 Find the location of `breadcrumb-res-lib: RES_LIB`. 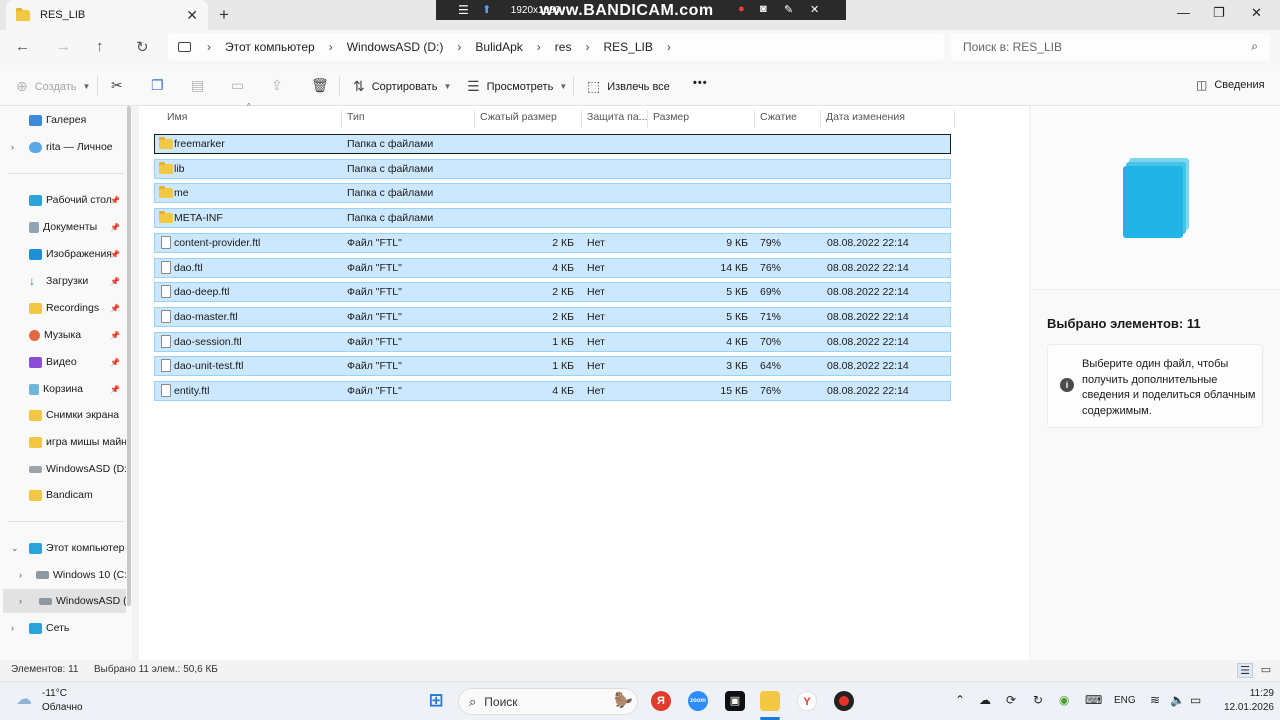

breadcrumb-res-lib: RES_LIB is located at coordinates (627, 47).